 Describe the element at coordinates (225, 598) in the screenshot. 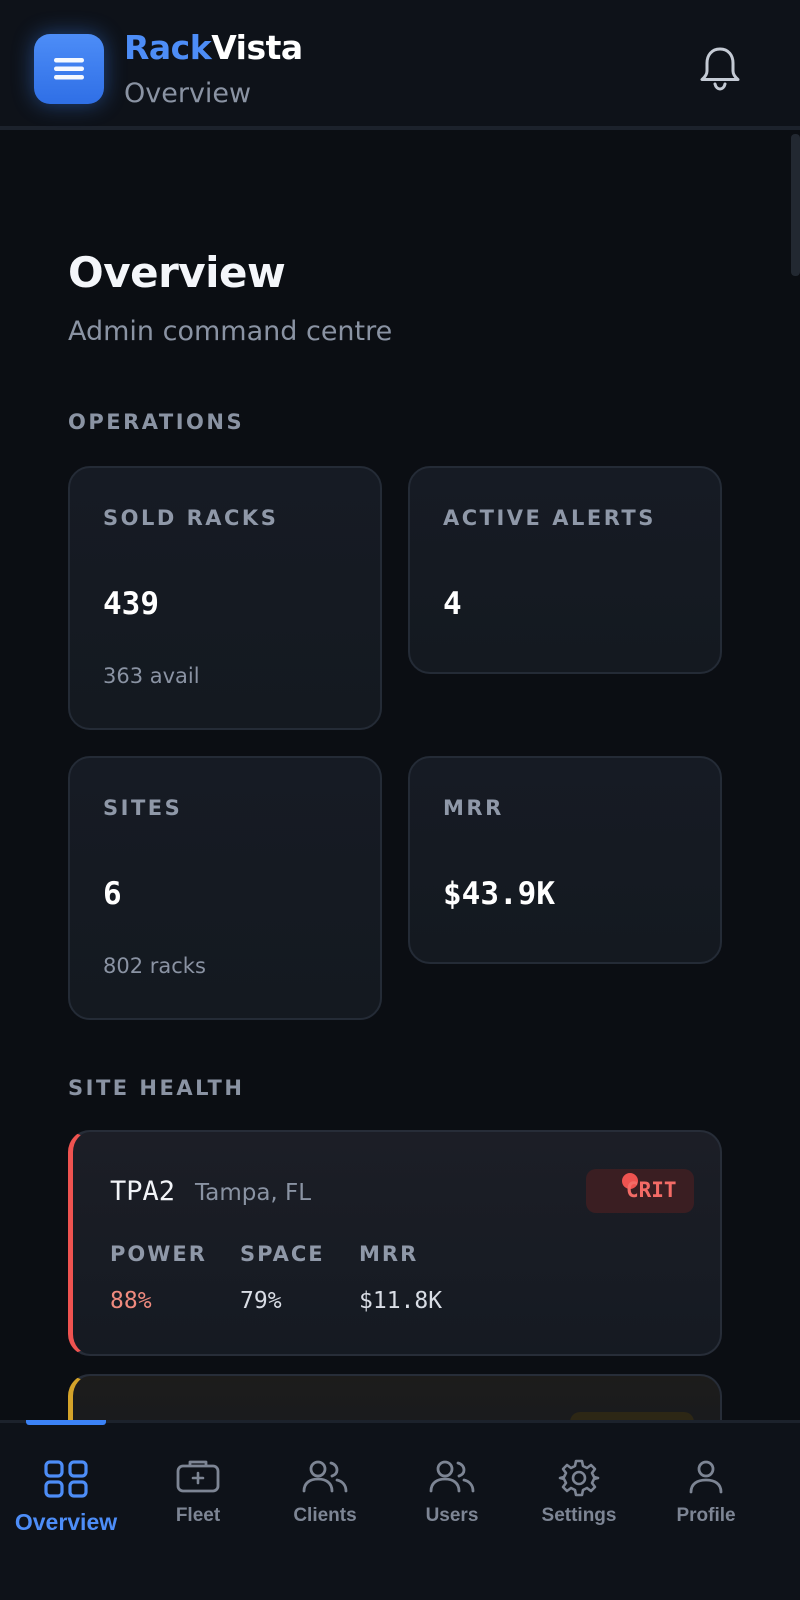

I see `stat-card-sold-racks: SOLD RACKS 439 363 avail` at that location.